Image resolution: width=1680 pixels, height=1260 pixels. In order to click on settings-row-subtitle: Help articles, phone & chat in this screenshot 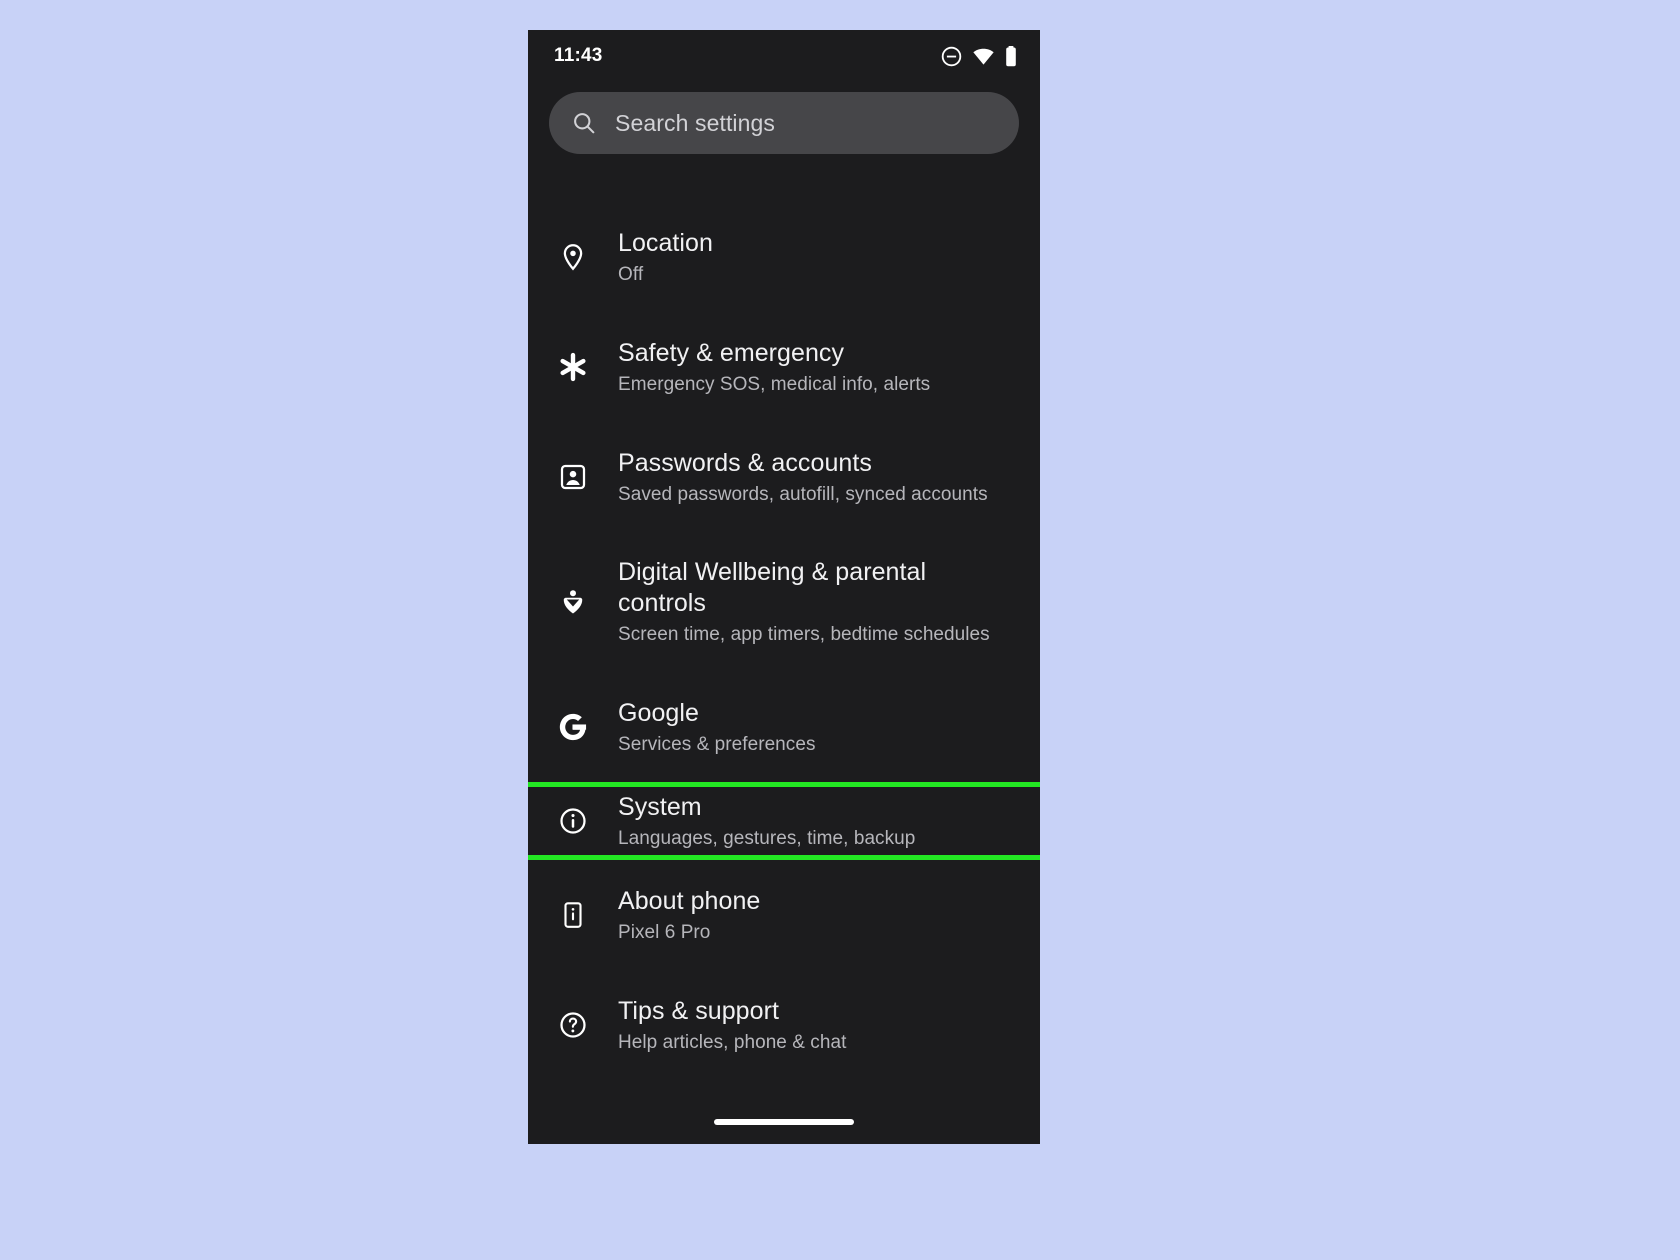, I will do `click(732, 1042)`.